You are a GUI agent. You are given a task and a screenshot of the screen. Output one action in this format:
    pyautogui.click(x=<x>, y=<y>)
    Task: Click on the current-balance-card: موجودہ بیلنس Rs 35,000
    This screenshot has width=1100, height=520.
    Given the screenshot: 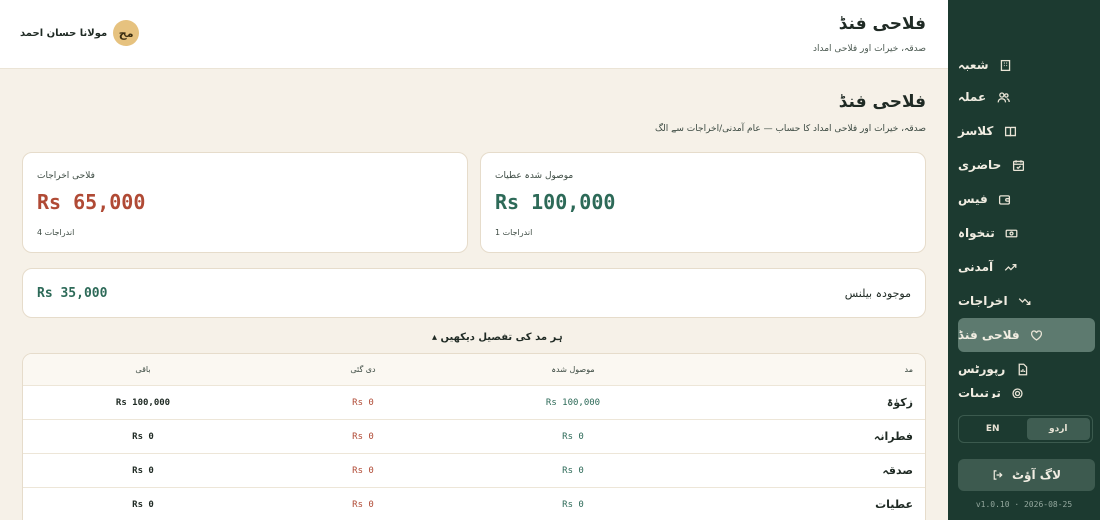 What is the action you would take?
    pyautogui.click(x=474, y=293)
    